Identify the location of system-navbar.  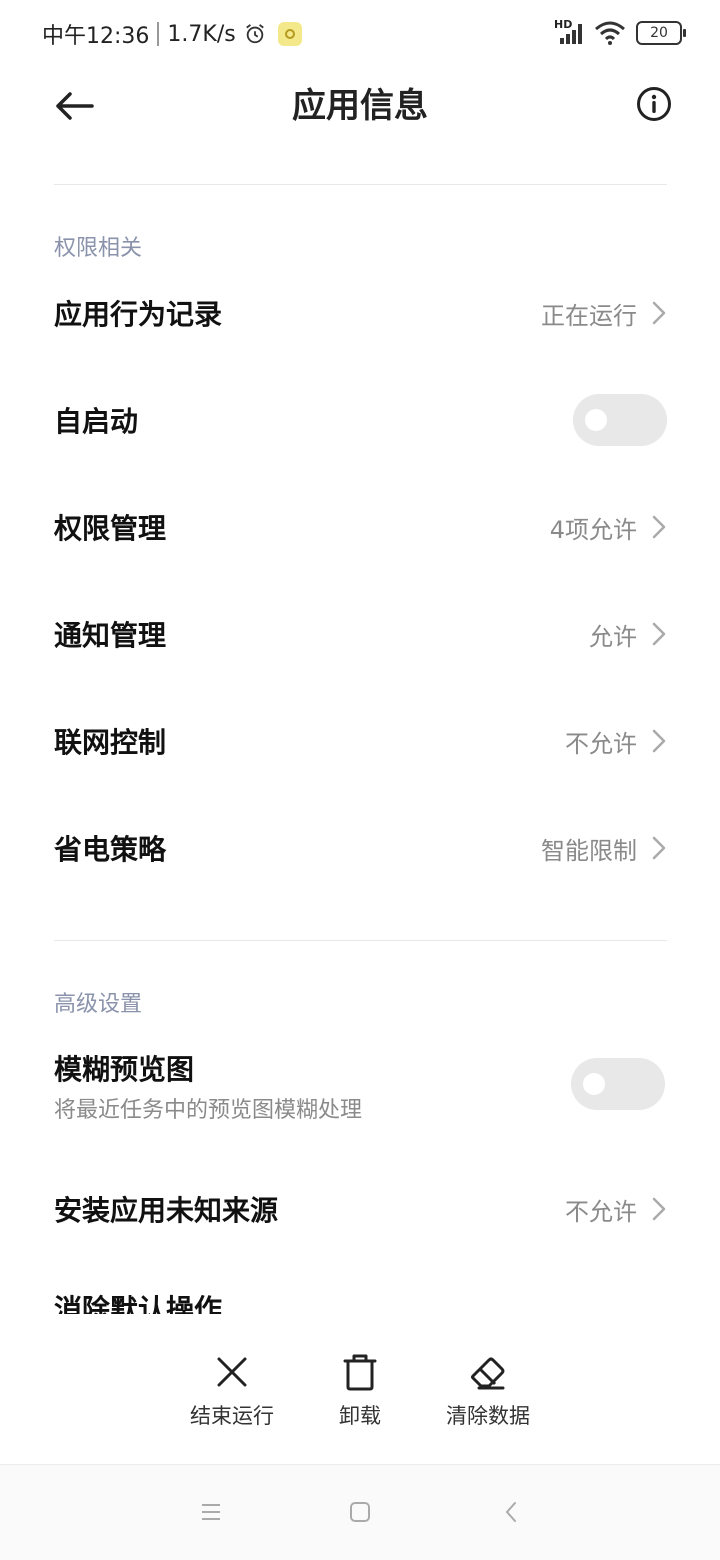
(360, 1512).